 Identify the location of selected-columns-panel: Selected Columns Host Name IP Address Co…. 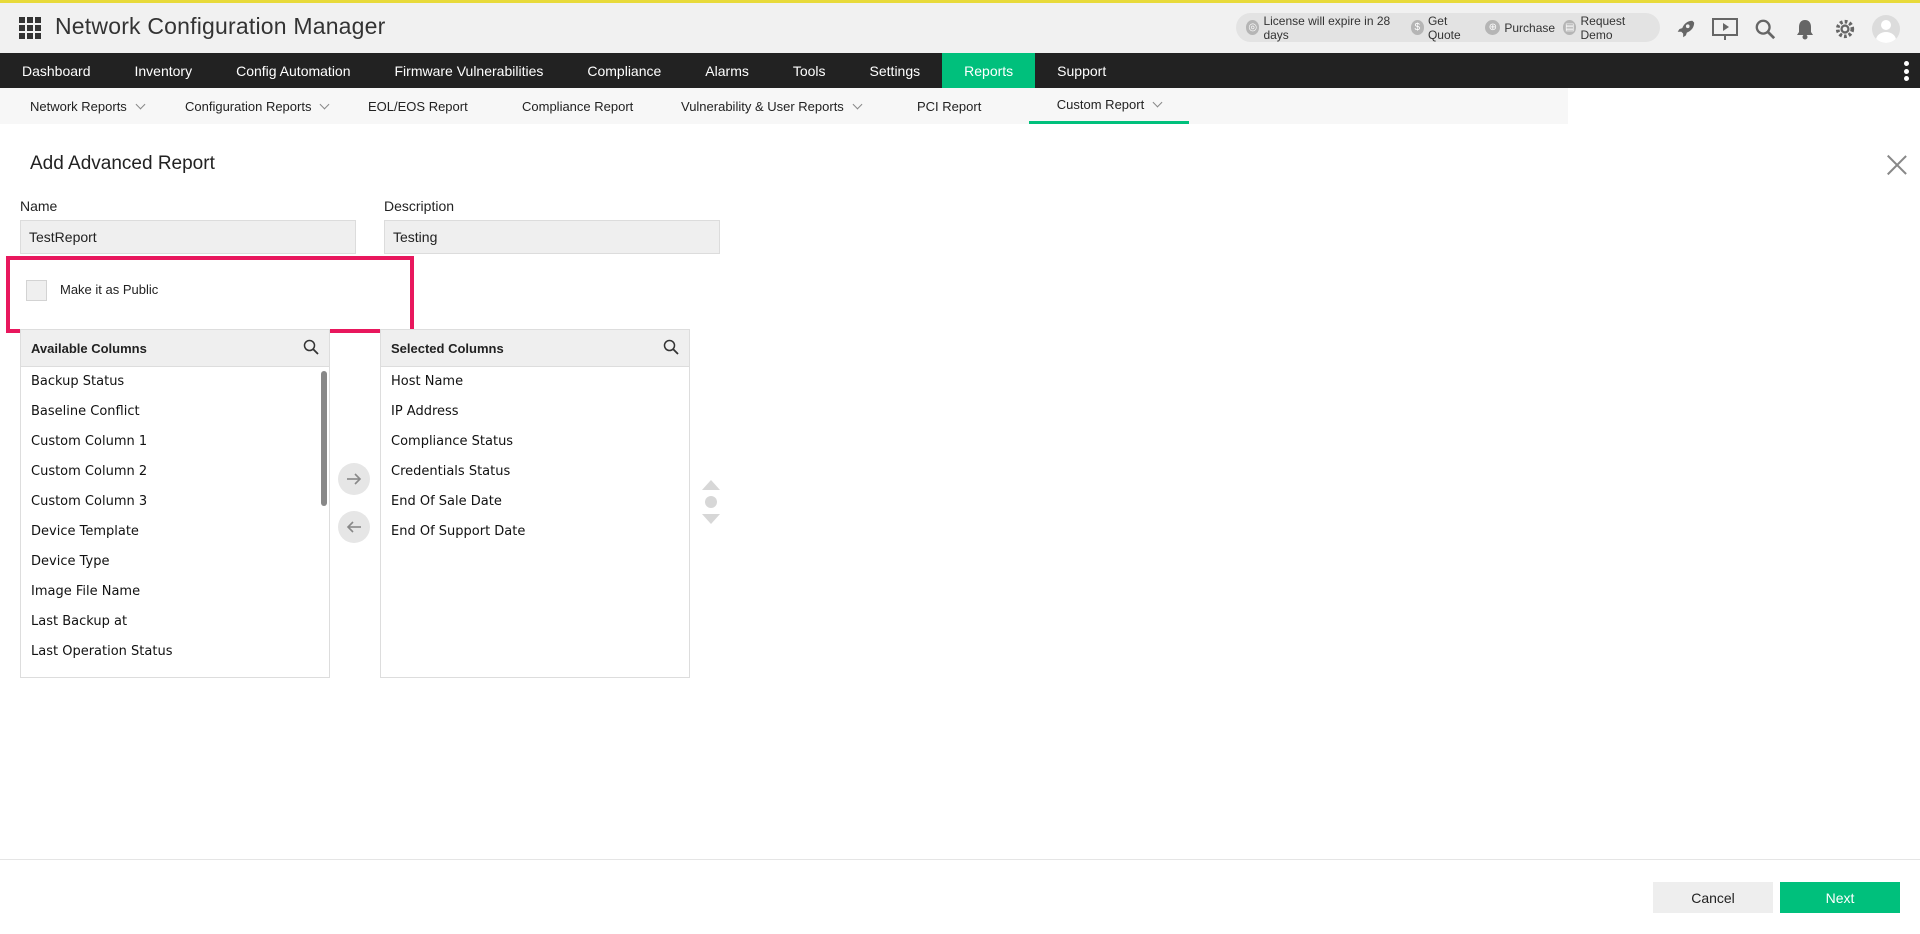
(535, 503).